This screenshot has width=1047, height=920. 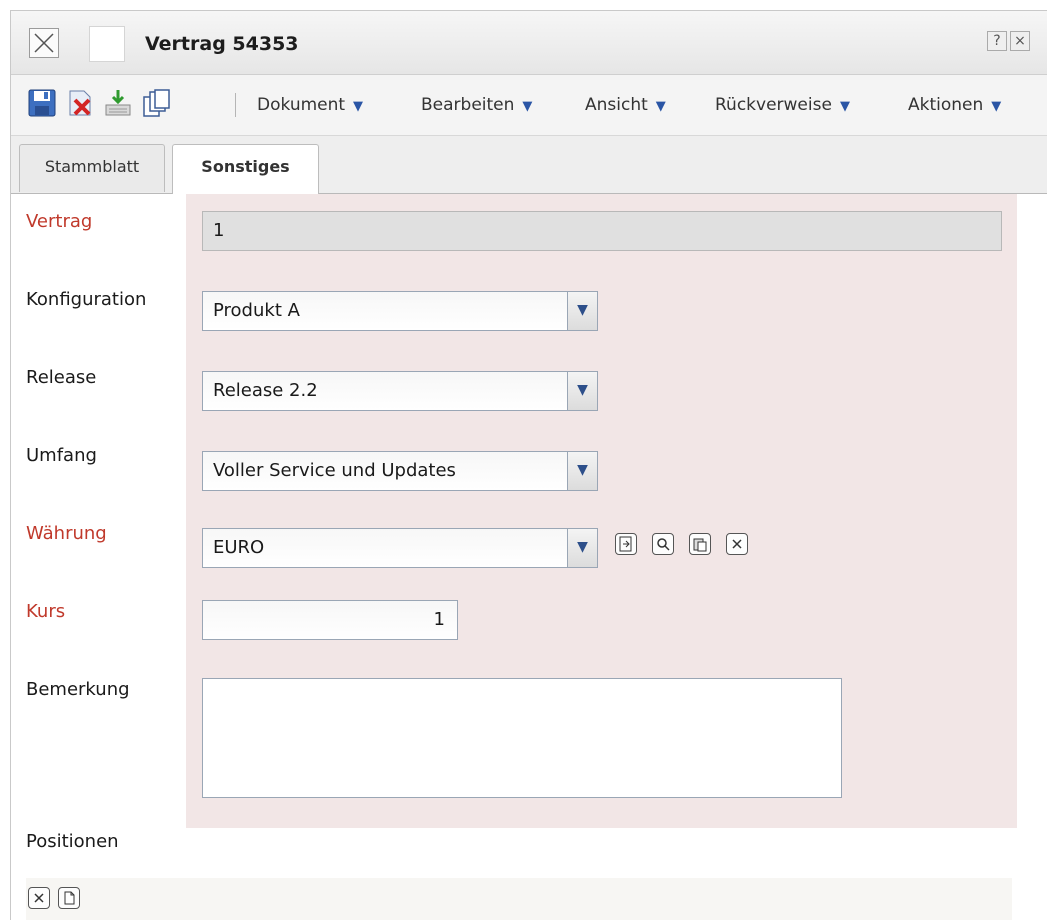 What do you see at coordinates (78, 689) in the screenshot?
I see `label-bemerkung: Bemerkung` at bounding box center [78, 689].